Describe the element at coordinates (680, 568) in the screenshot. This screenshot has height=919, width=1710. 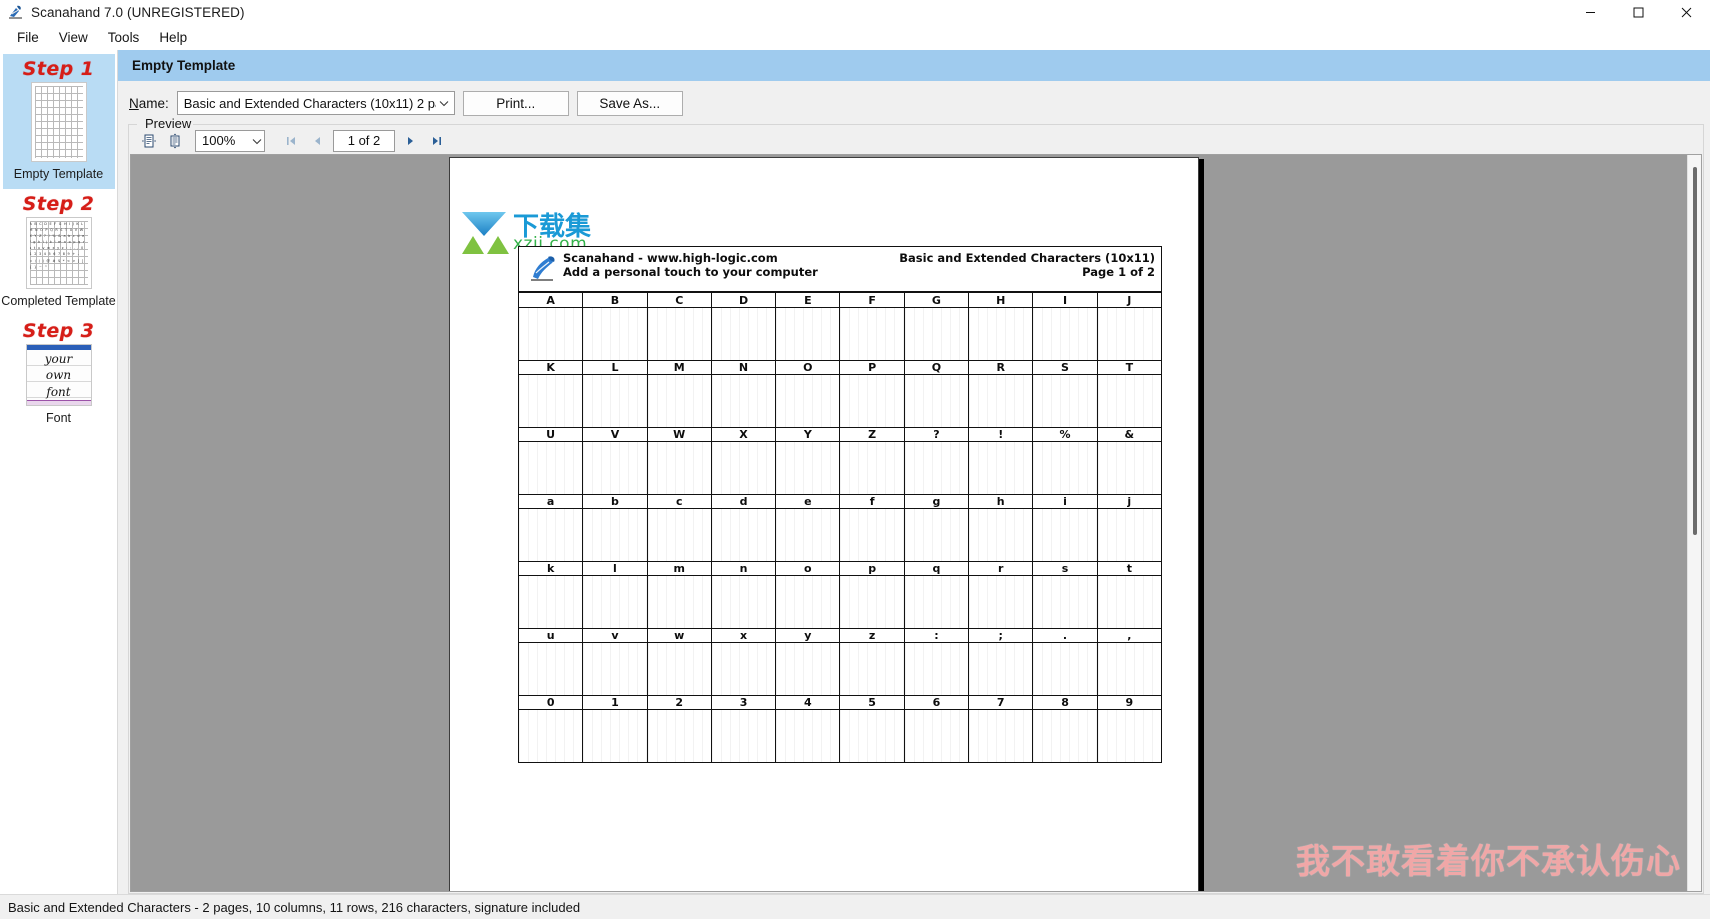
I see `character-label-cell: m` at that location.